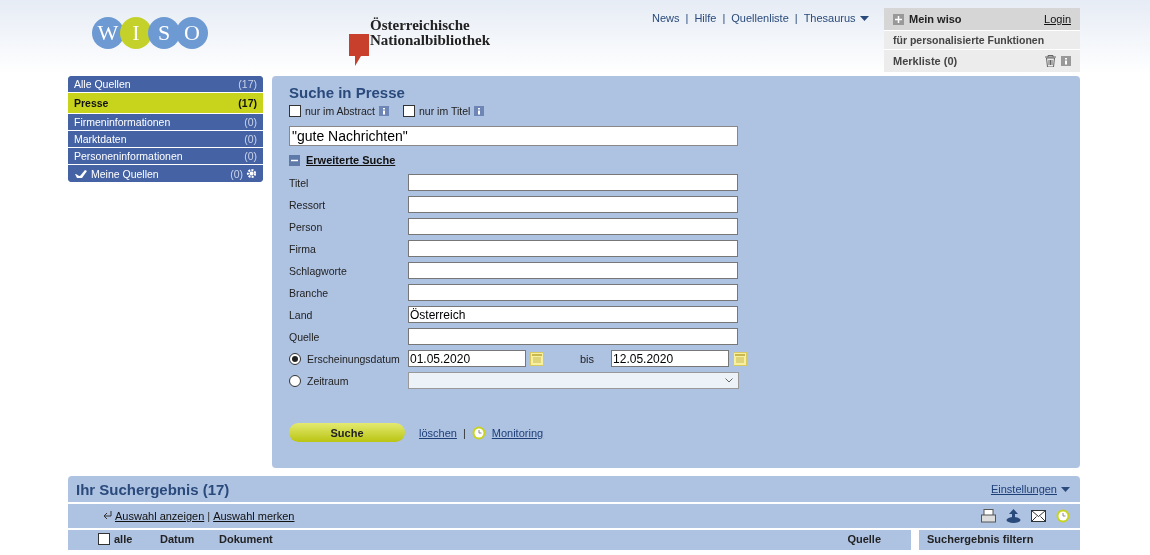  Describe the element at coordinates (251, 173) in the screenshot. I see `settings-icon` at that location.